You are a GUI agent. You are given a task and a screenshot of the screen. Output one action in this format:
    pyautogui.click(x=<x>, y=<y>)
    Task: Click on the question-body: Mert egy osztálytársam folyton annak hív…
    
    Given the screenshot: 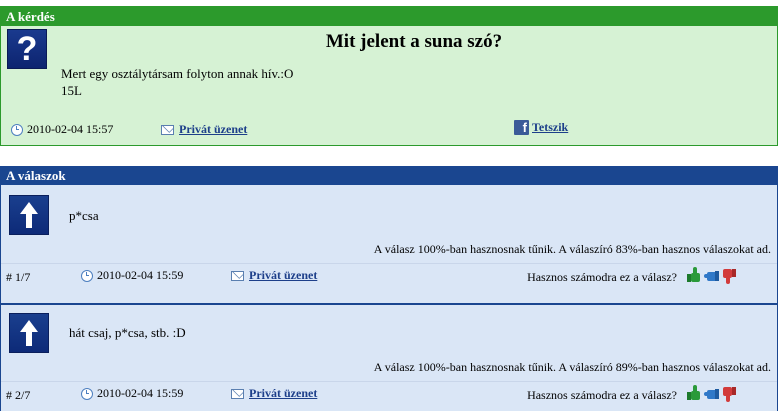 What is the action you would take?
    pyautogui.click(x=177, y=82)
    